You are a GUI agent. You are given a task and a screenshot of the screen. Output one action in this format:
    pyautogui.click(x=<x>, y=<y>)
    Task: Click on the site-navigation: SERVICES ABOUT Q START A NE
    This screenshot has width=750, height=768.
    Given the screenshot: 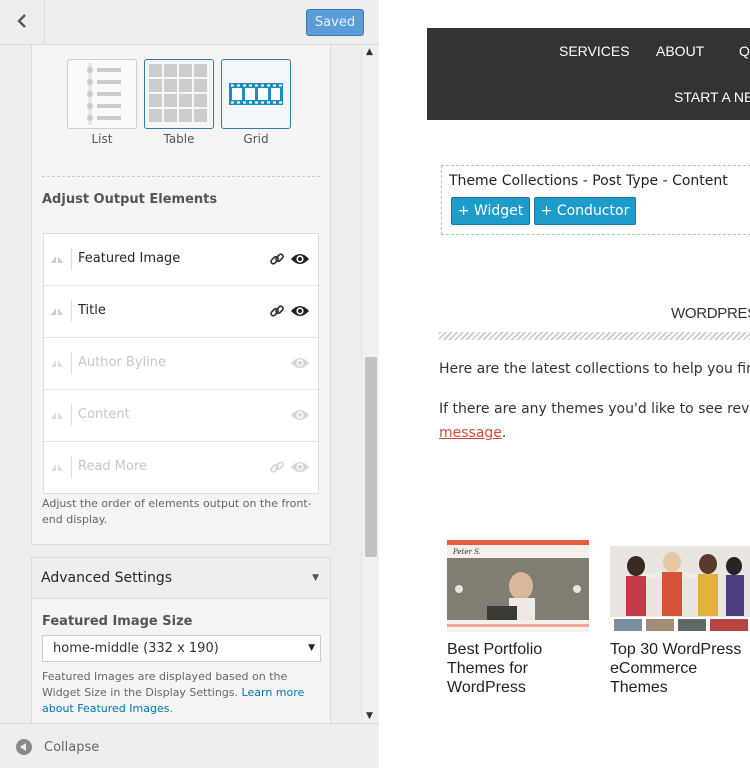 What is the action you would take?
    pyautogui.click(x=588, y=74)
    